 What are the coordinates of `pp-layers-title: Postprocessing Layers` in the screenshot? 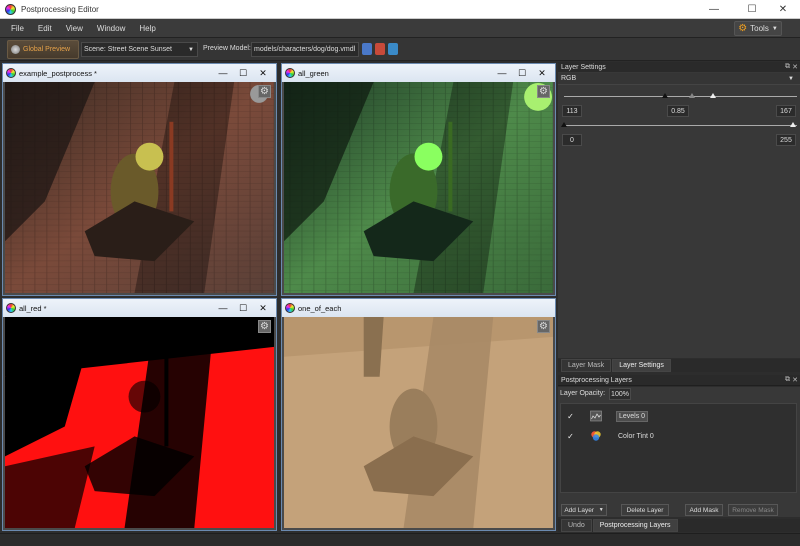 It's located at (596, 380).